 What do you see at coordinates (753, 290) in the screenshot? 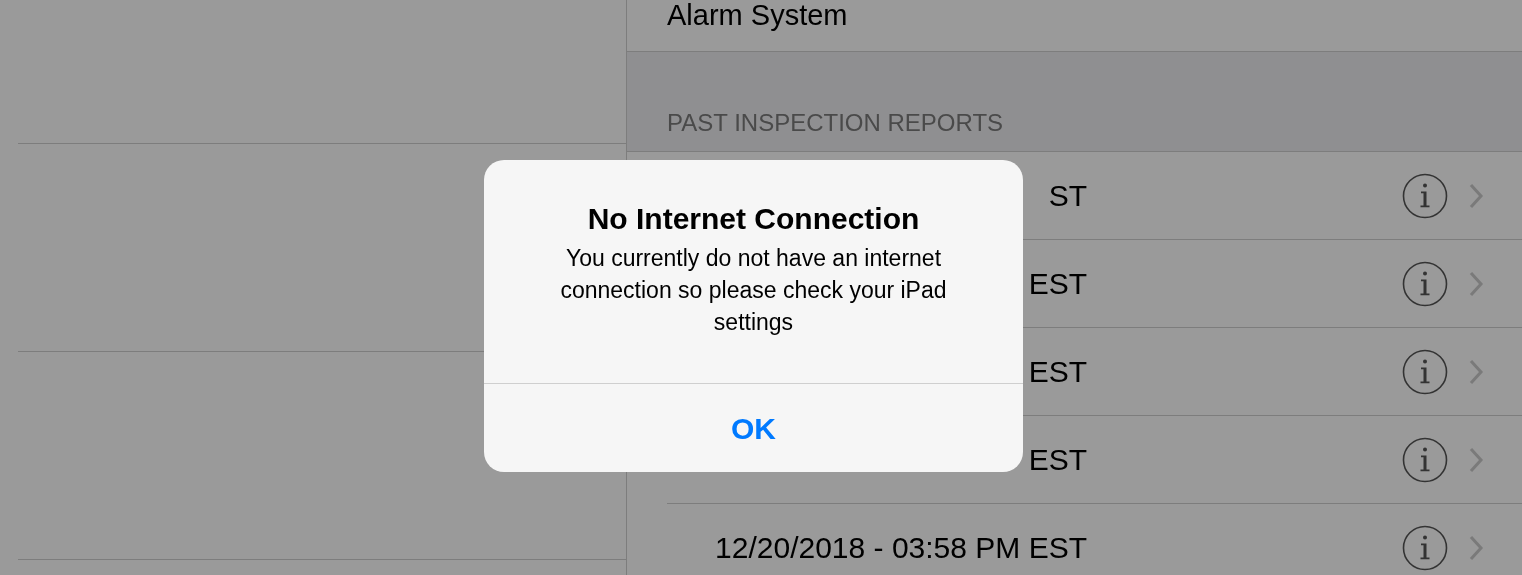
I see `alert-message: You currently do not have an internet connection so please check your iPad settings` at bounding box center [753, 290].